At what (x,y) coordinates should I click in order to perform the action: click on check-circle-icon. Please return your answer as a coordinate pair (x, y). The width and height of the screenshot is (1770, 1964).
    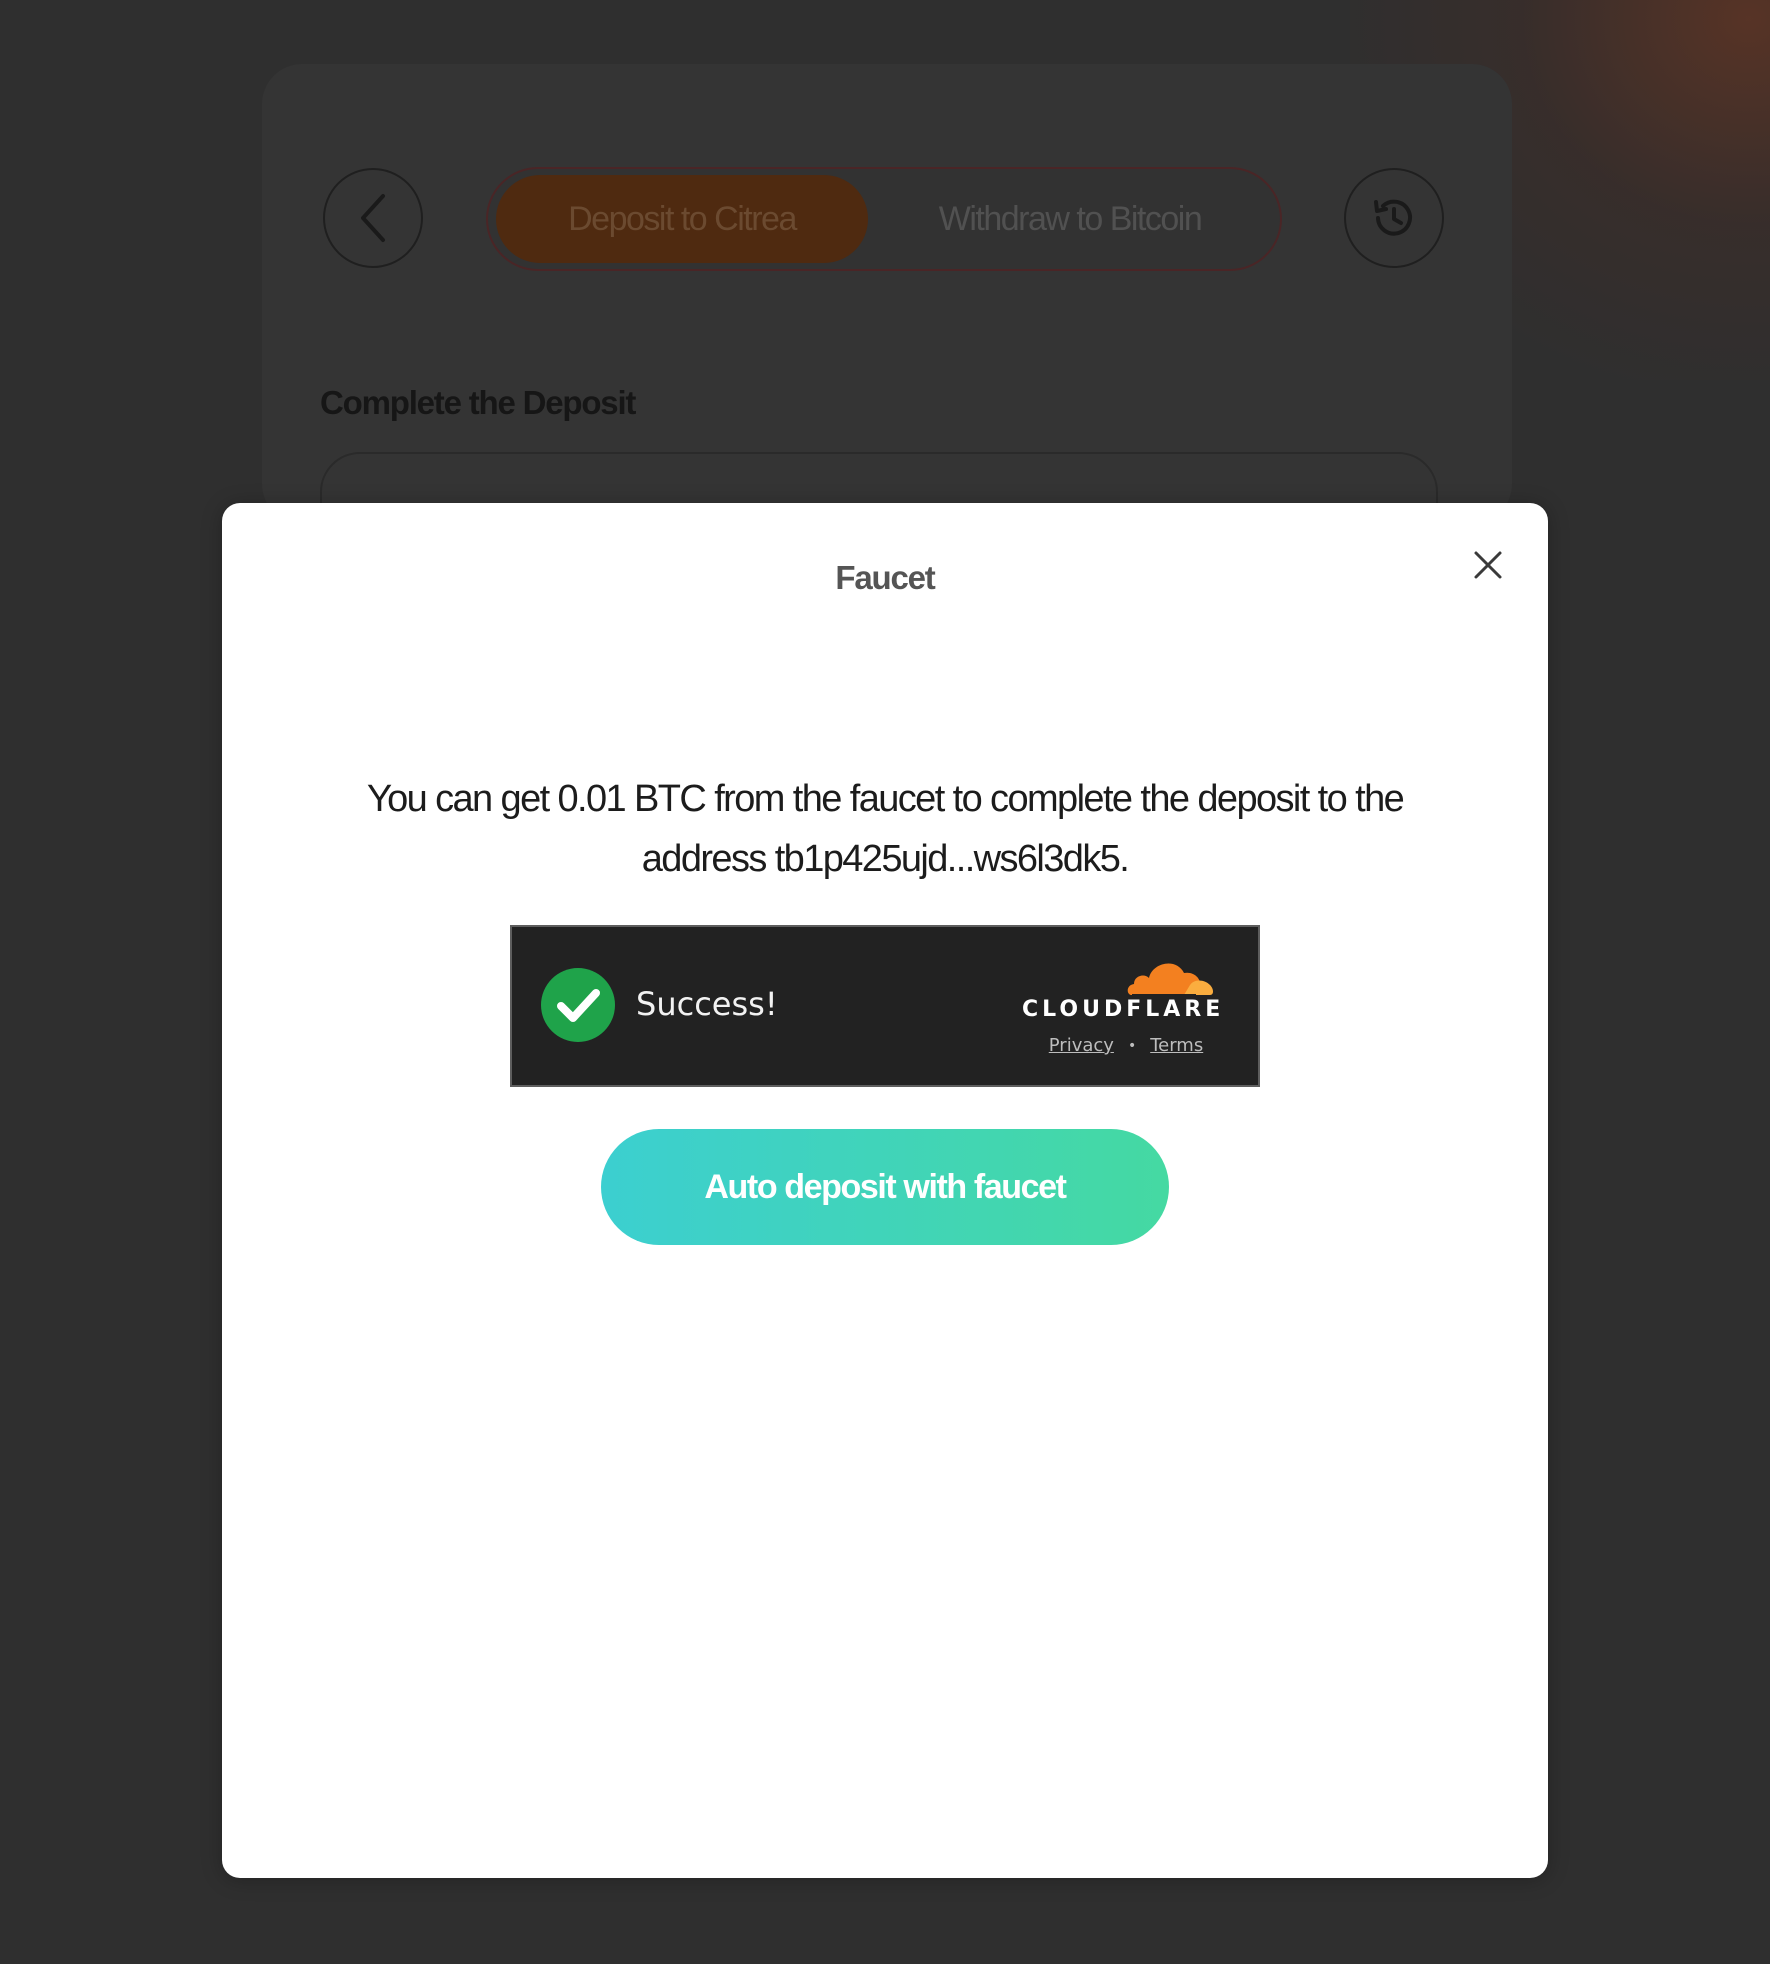
    Looking at the image, I should click on (578, 1005).